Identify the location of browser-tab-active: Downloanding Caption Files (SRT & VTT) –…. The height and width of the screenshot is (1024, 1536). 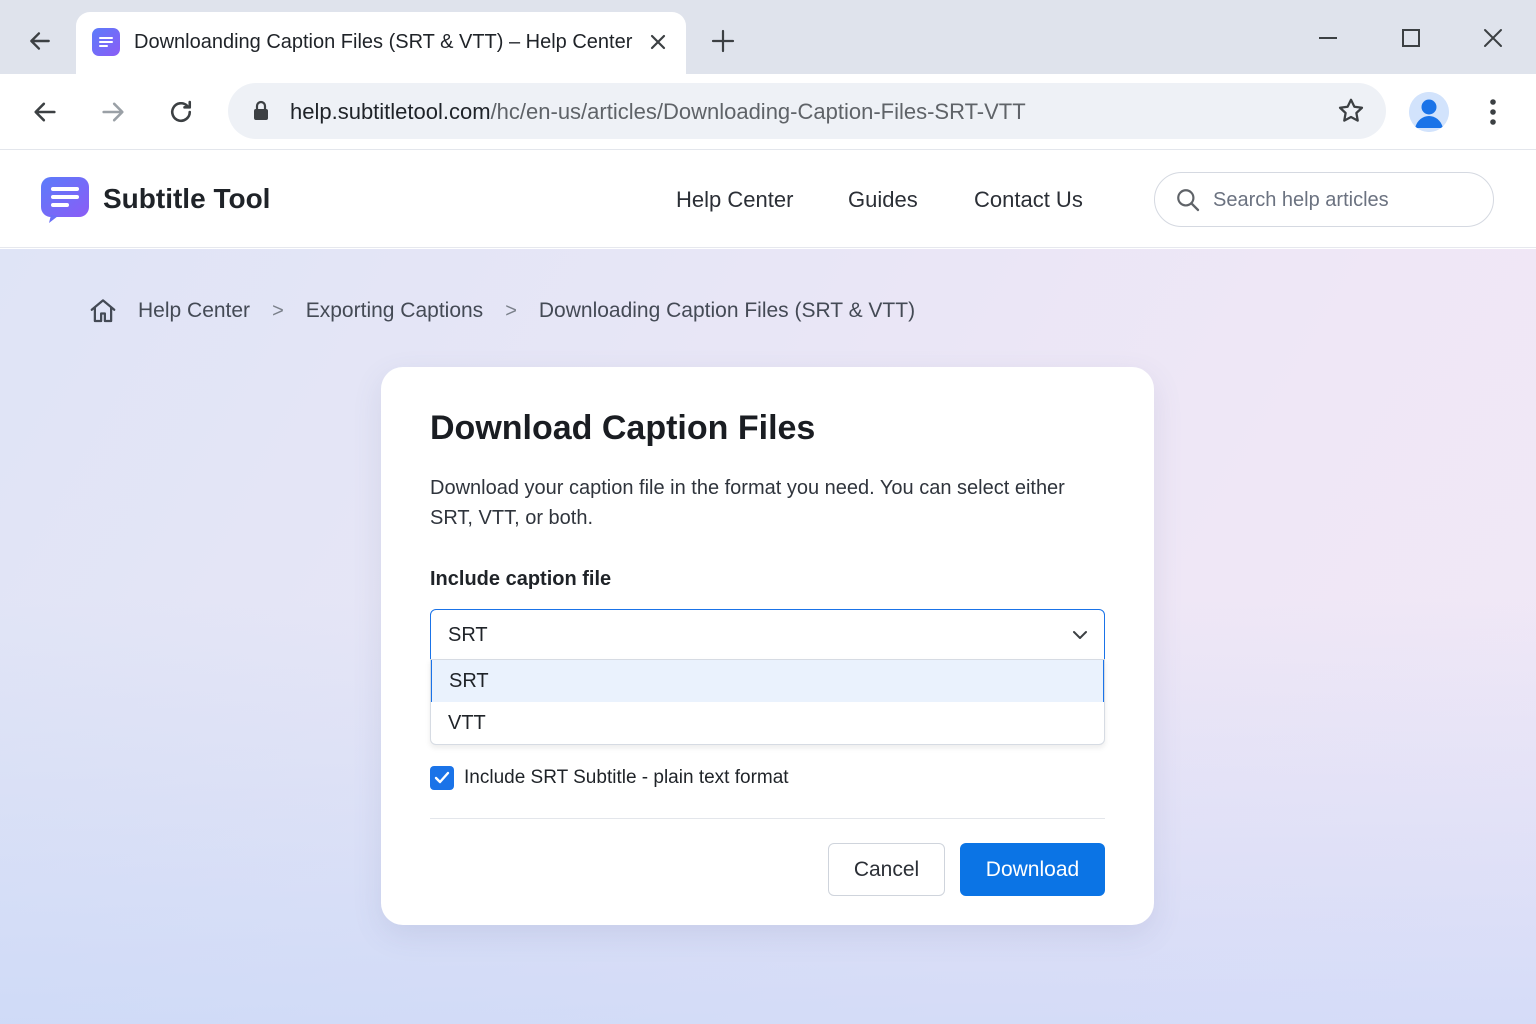
(381, 43).